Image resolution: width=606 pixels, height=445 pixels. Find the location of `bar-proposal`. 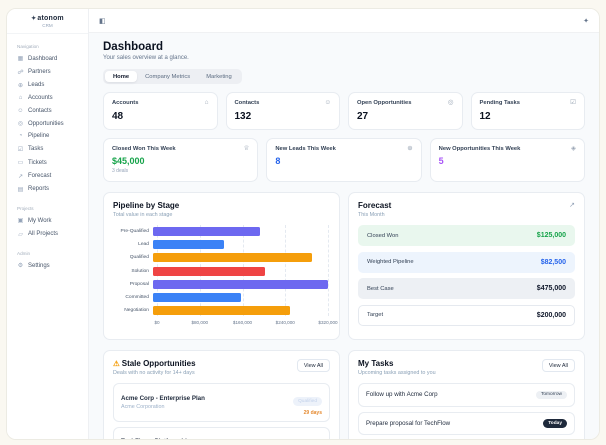

bar-proposal is located at coordinates (240, 284).